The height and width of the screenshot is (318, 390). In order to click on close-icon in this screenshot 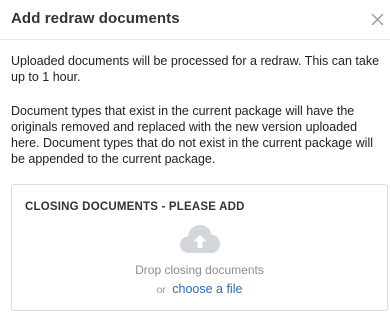, I will do `click(377, 19)`.